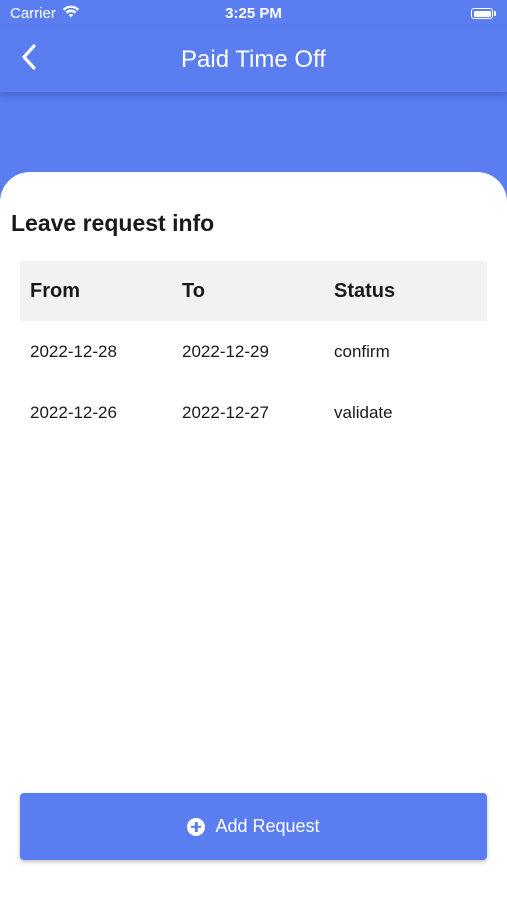 This screenshot has height=900, width=507. I want to click on cell-status: validate, so click(363, 412).